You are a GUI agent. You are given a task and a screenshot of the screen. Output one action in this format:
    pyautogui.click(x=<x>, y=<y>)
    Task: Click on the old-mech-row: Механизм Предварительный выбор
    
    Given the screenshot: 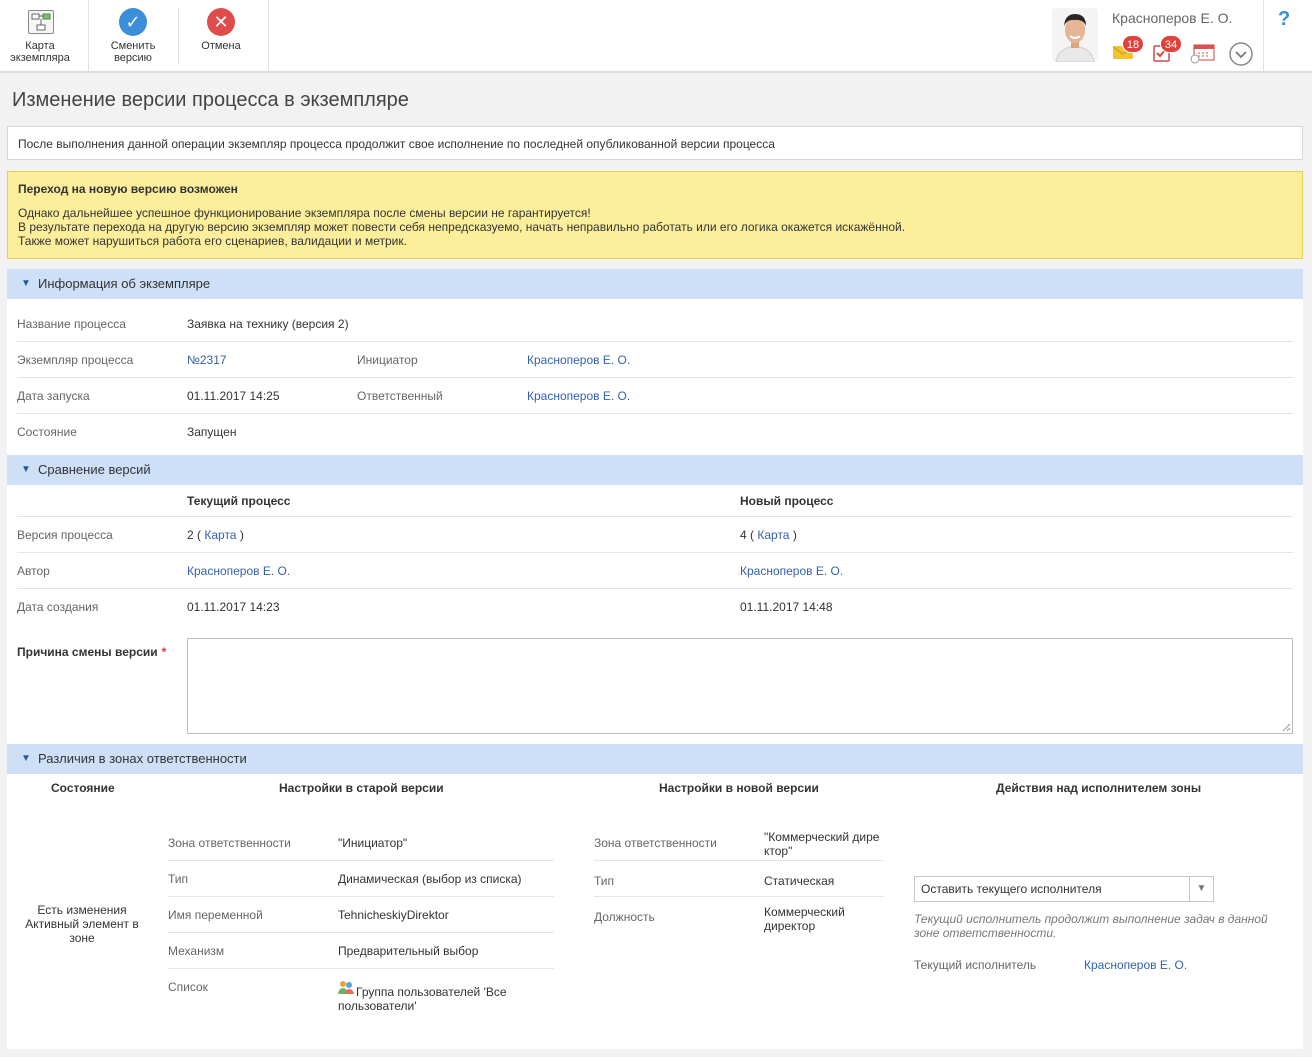 What is the action you would take?
    pyautogui.click(x=361, y=951)
    